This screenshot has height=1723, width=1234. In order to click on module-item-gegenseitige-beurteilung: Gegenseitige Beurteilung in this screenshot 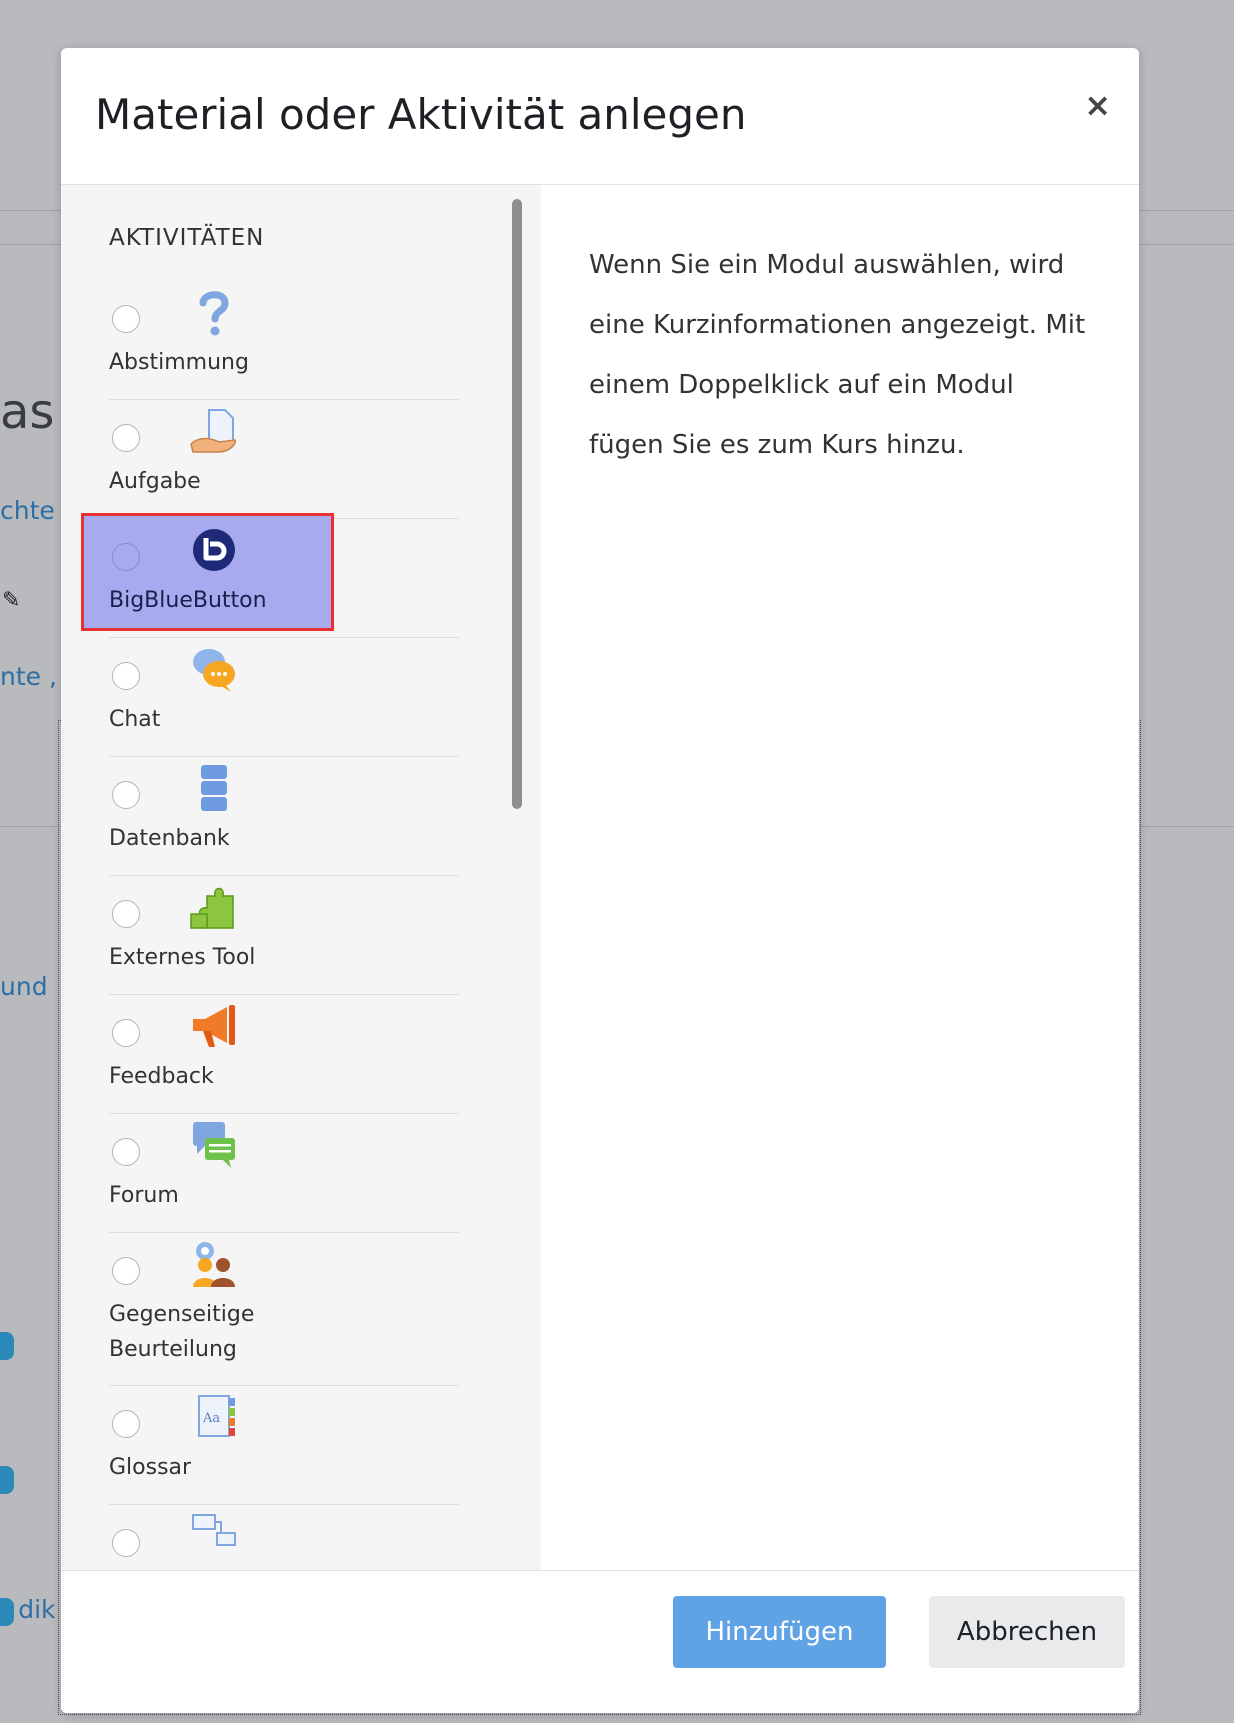, I will do `click(284, 1309)`.